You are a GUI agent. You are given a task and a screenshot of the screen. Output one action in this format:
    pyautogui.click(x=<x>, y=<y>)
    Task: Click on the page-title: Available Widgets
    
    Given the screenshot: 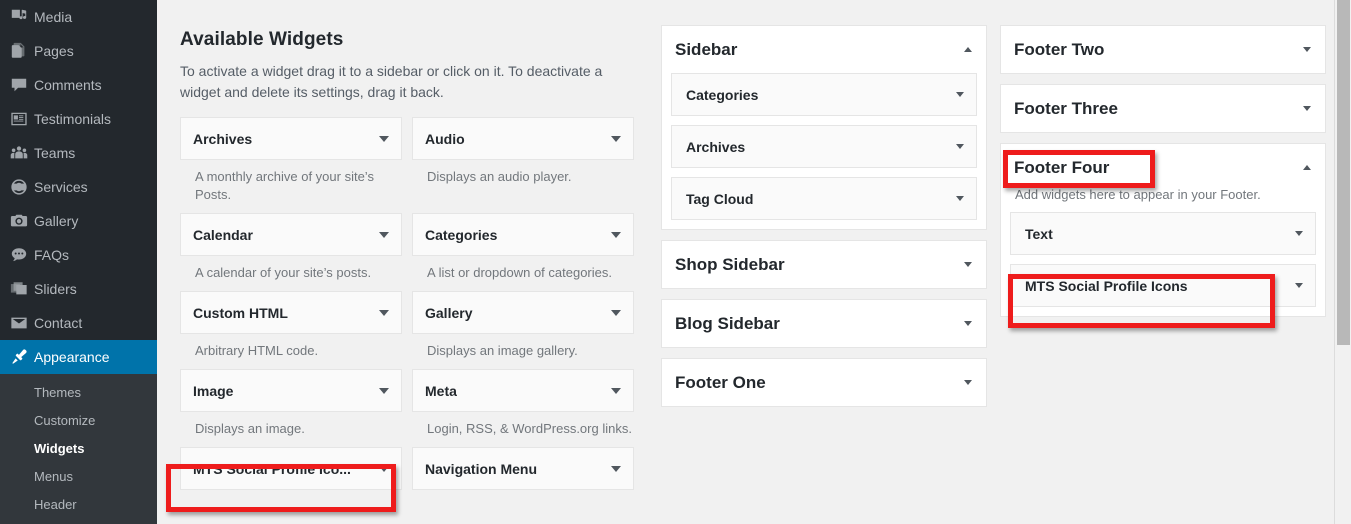 What is the action you would take?
    pyautogui.click(x=262, y=39)
    